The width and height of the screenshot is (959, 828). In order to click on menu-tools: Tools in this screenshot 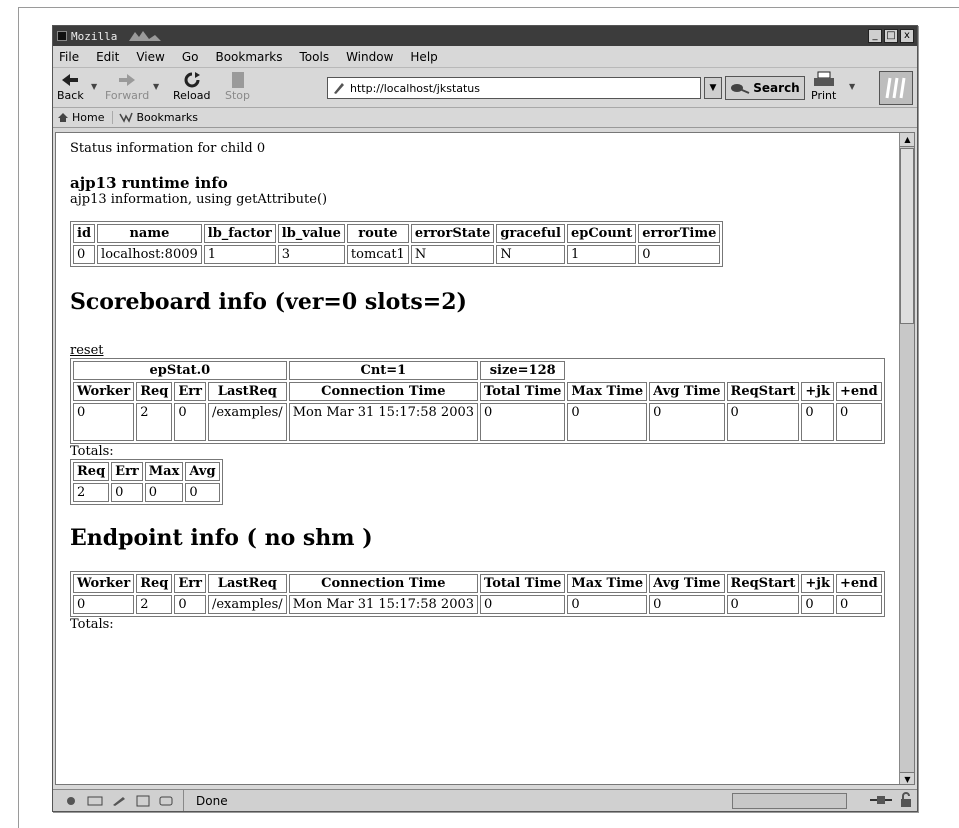, I will do `click(315, 57)`.